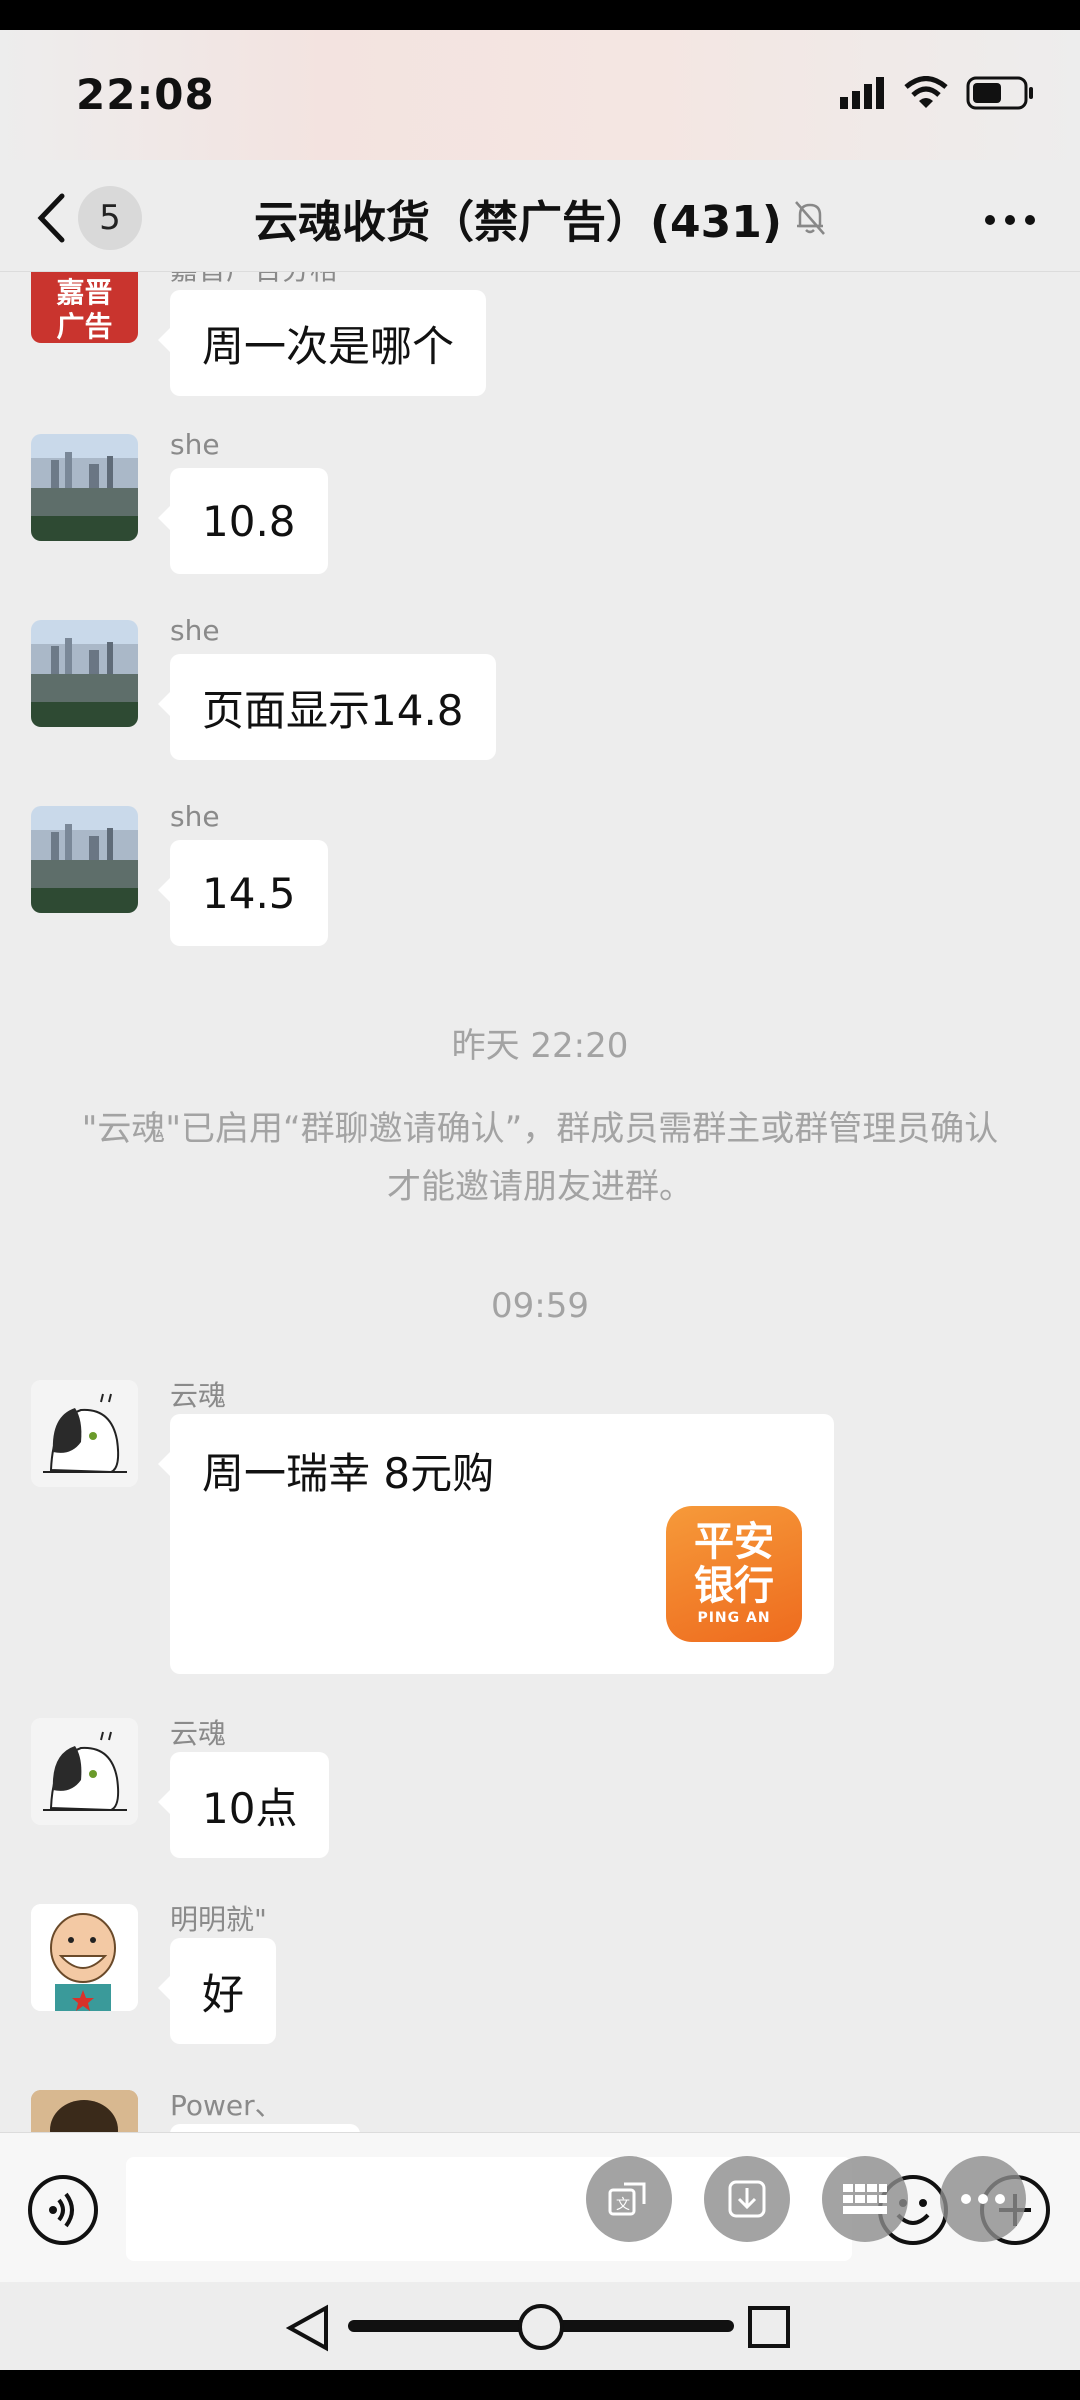 This screenshot has height=2400, width=1080. I want to click on chat-header: 5 云魂收货（禁广告）(431), so click(540, 216).